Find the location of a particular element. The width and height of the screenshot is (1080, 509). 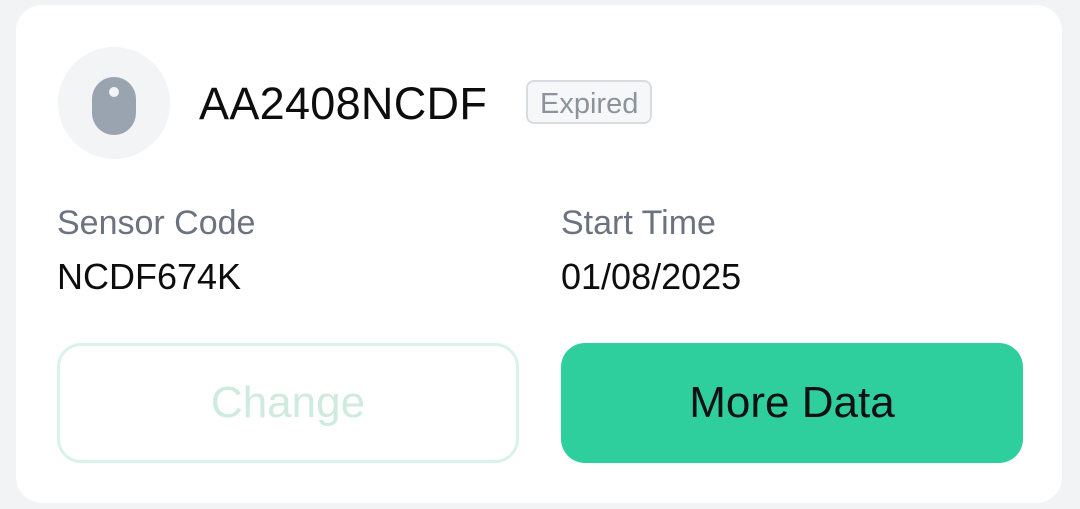

sensor-code-value: NCDF674K is located at coordinates (149, 276).